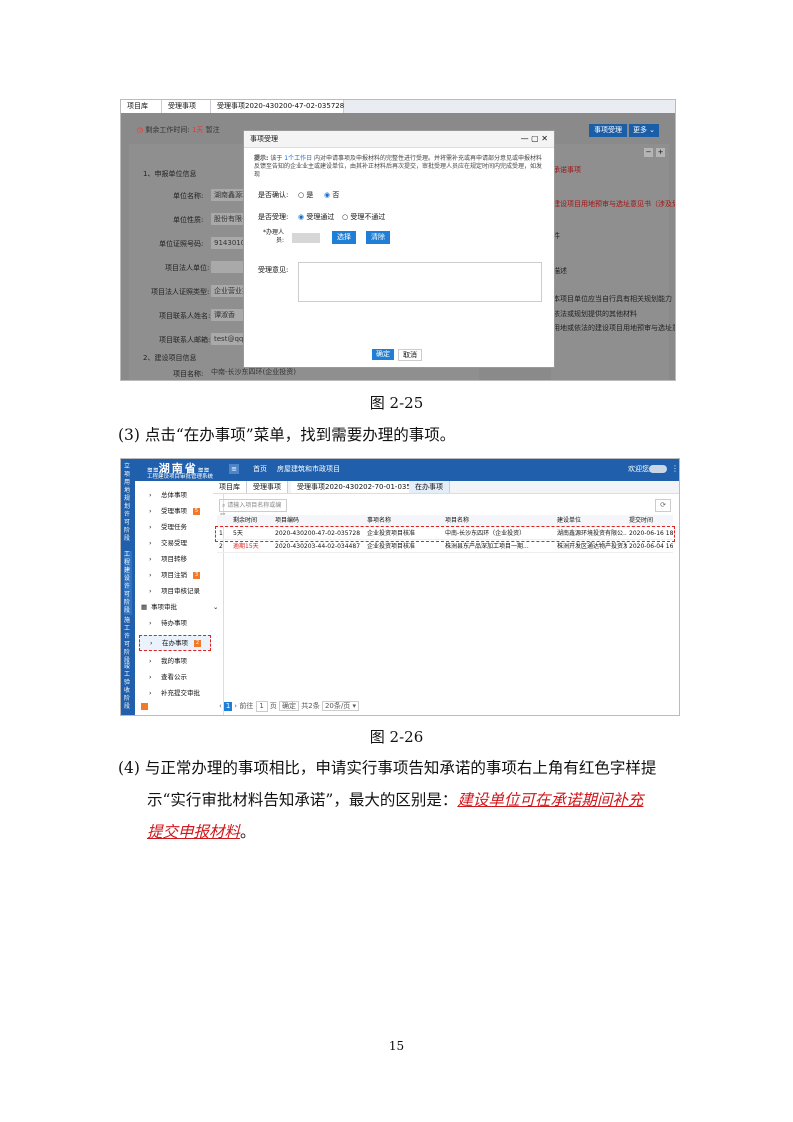  I want to click on refresh-icon: ⟳, so click(663, 505).